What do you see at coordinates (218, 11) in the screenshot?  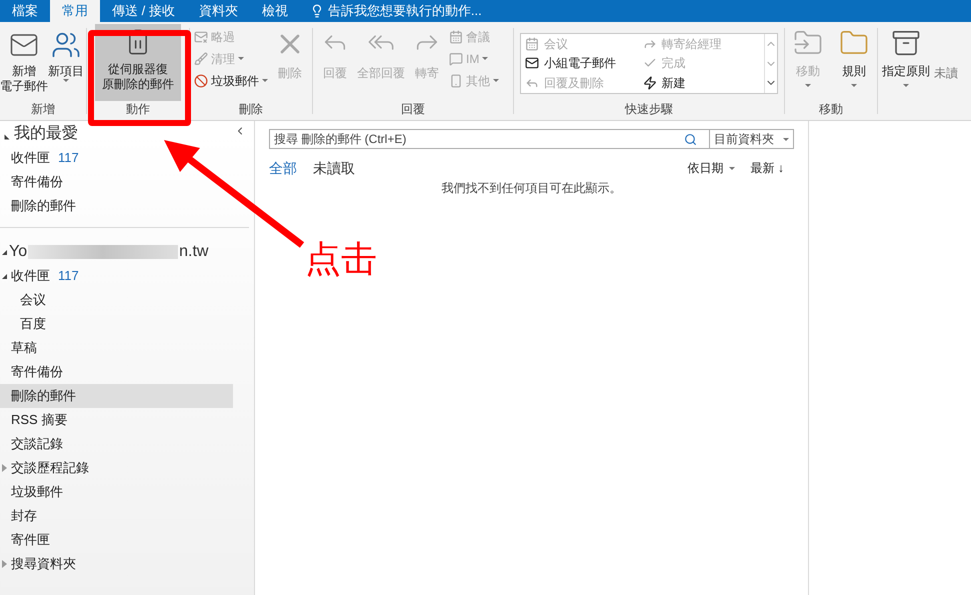 I see `ribbon-tab: 資料夾` at bounding box center [218, 11].